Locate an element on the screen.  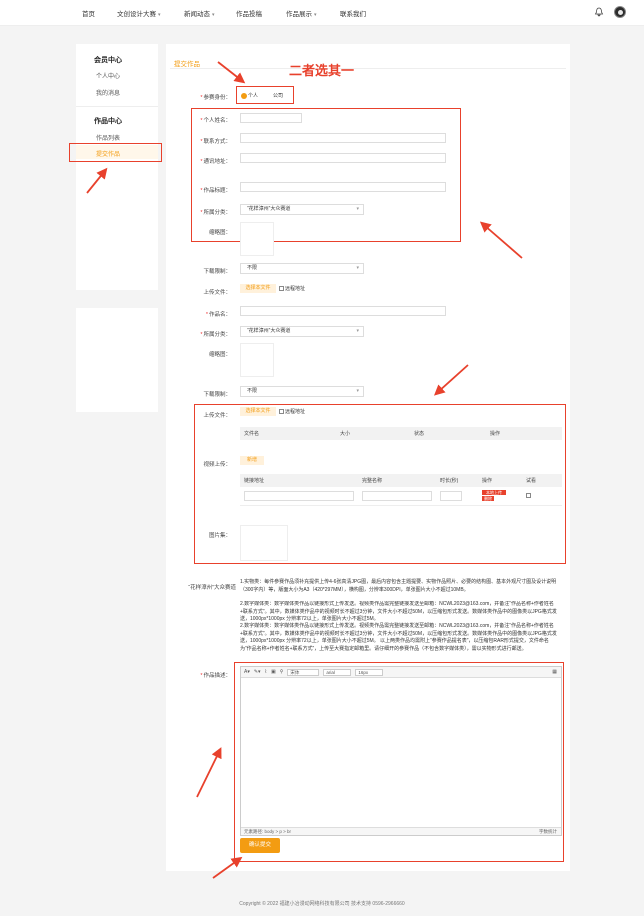
phone-input is located at coordinates (343, 138).